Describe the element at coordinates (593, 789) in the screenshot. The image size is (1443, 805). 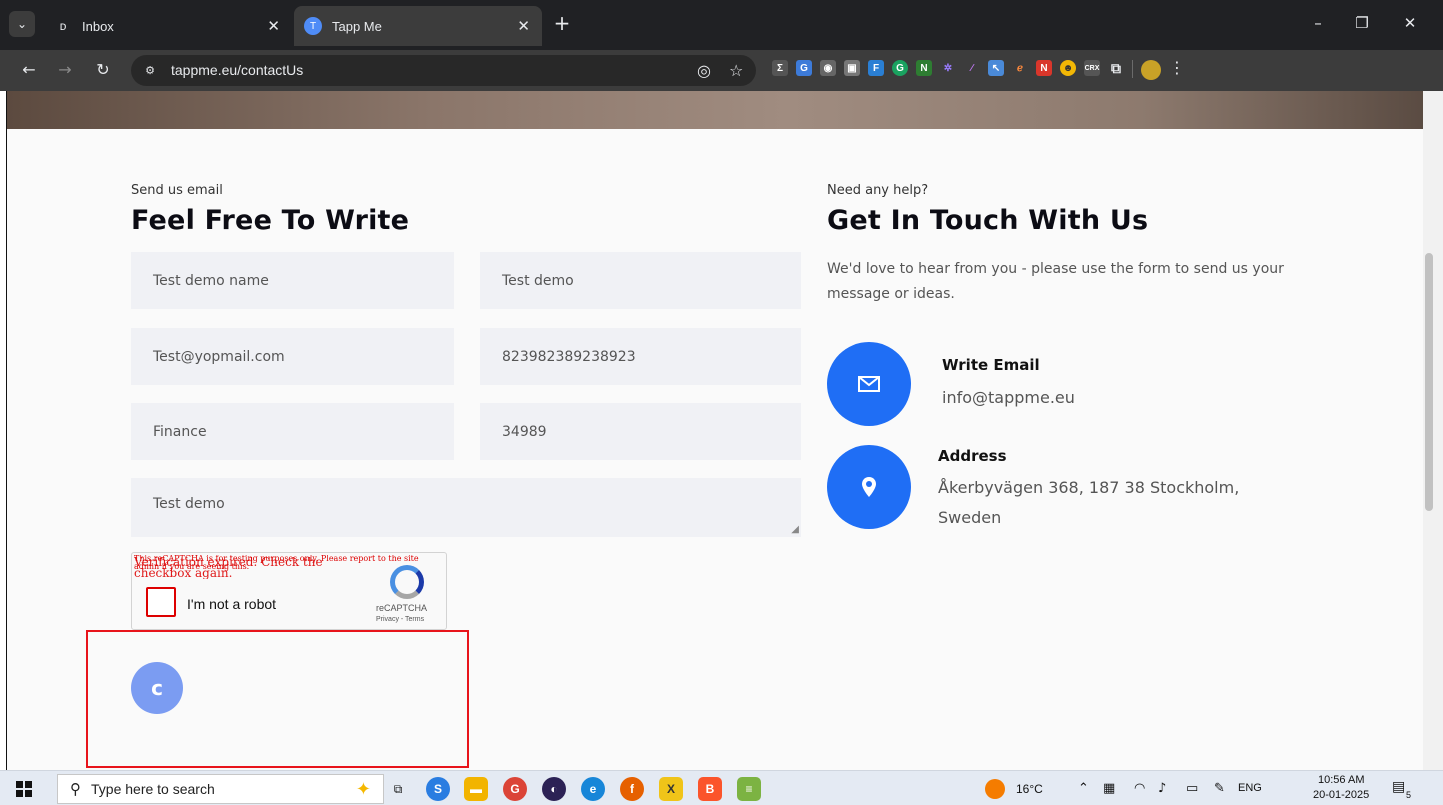
I see `edge-icon: e` at that location.